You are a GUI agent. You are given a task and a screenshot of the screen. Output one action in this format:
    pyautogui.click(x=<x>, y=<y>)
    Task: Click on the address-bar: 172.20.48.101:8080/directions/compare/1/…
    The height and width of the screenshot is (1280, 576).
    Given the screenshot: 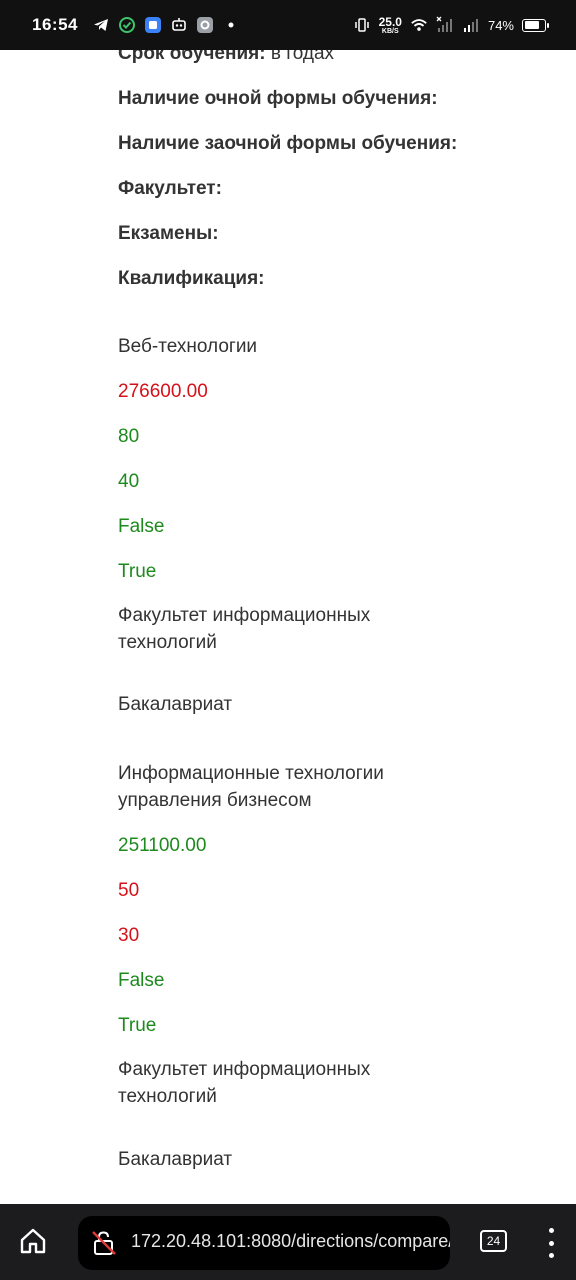 What is the action you would take?
    pyautogui.click(x=264, y=1243)
    